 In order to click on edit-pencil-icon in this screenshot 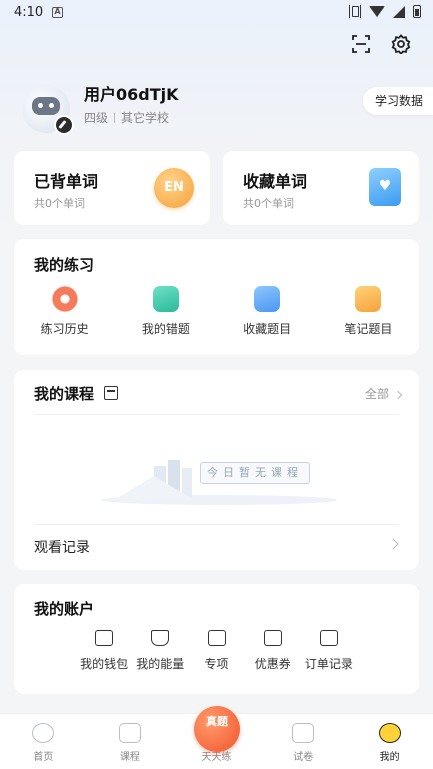, I will do `click(64, 125)`.